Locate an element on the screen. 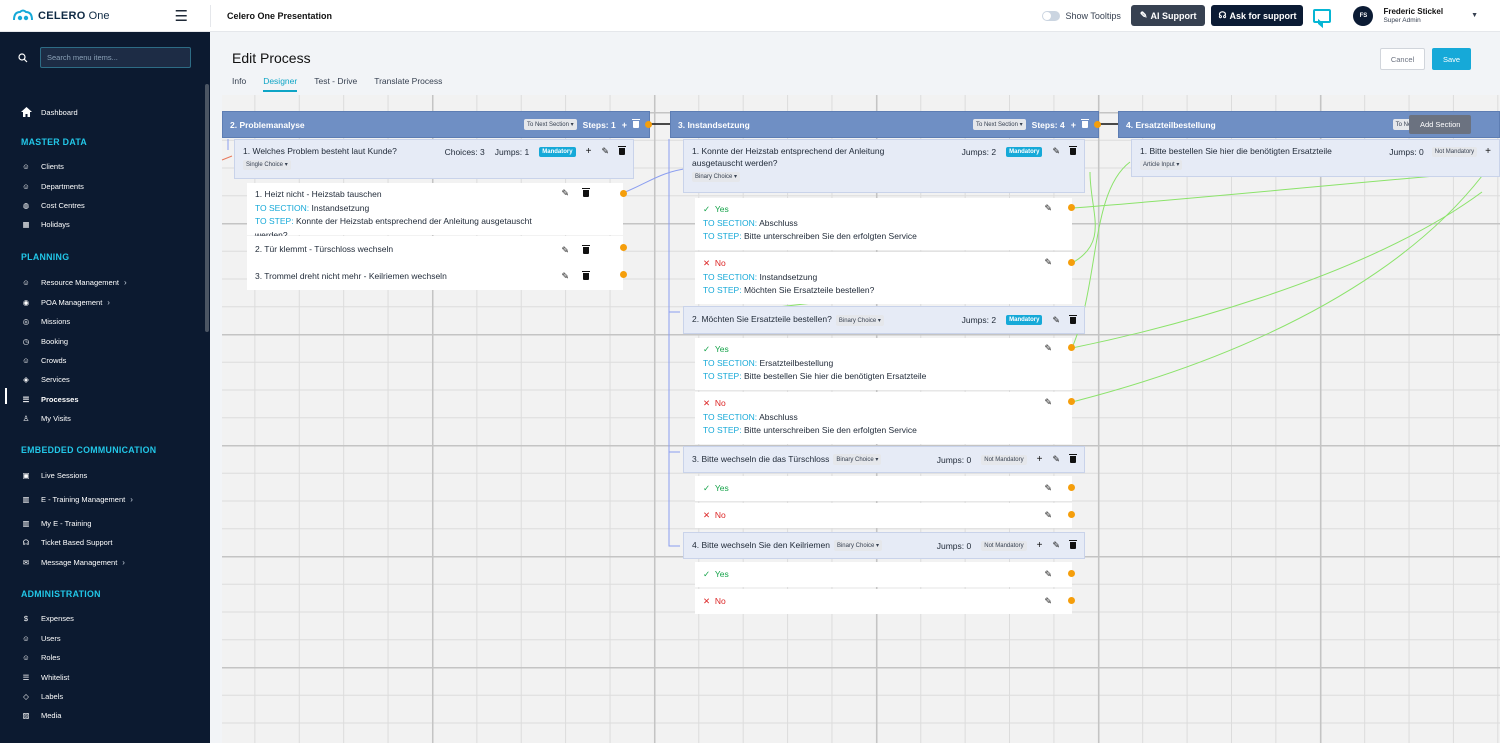 The height and width of the screenshot is (743, 1500). sidebar-item-crowds: ☺ Crowds is located at coordinates (43, 360).